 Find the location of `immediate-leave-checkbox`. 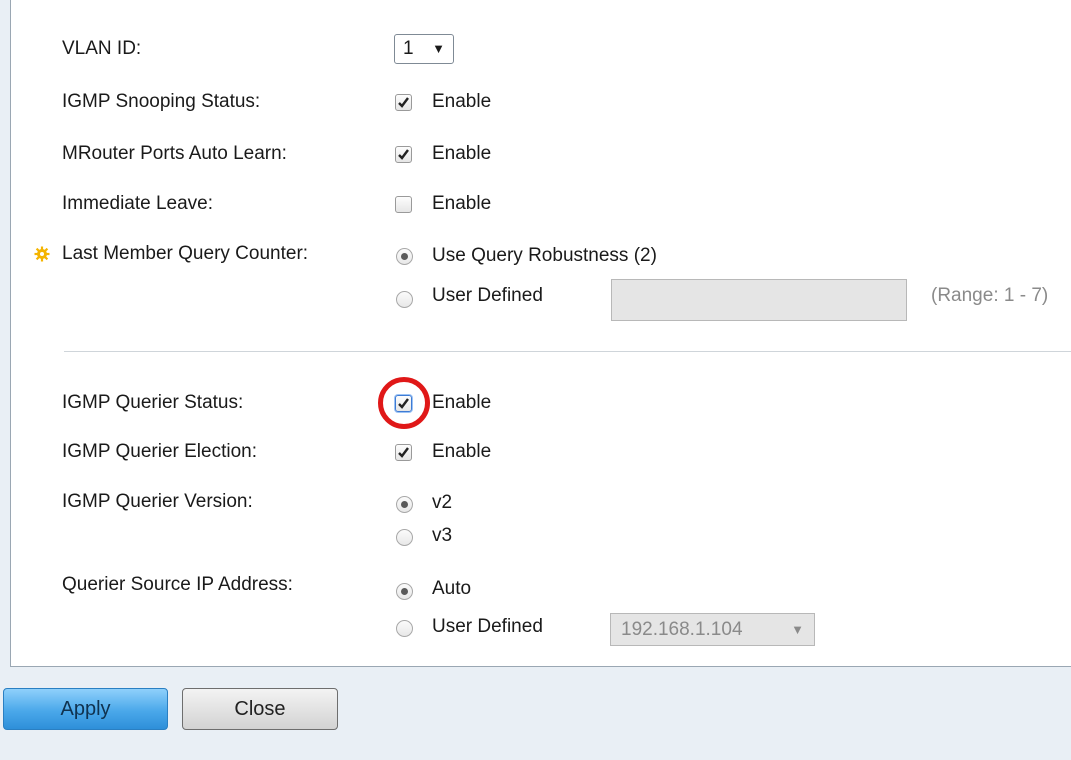

immediate-leave-checkbox is located at coordinates (403, 204).